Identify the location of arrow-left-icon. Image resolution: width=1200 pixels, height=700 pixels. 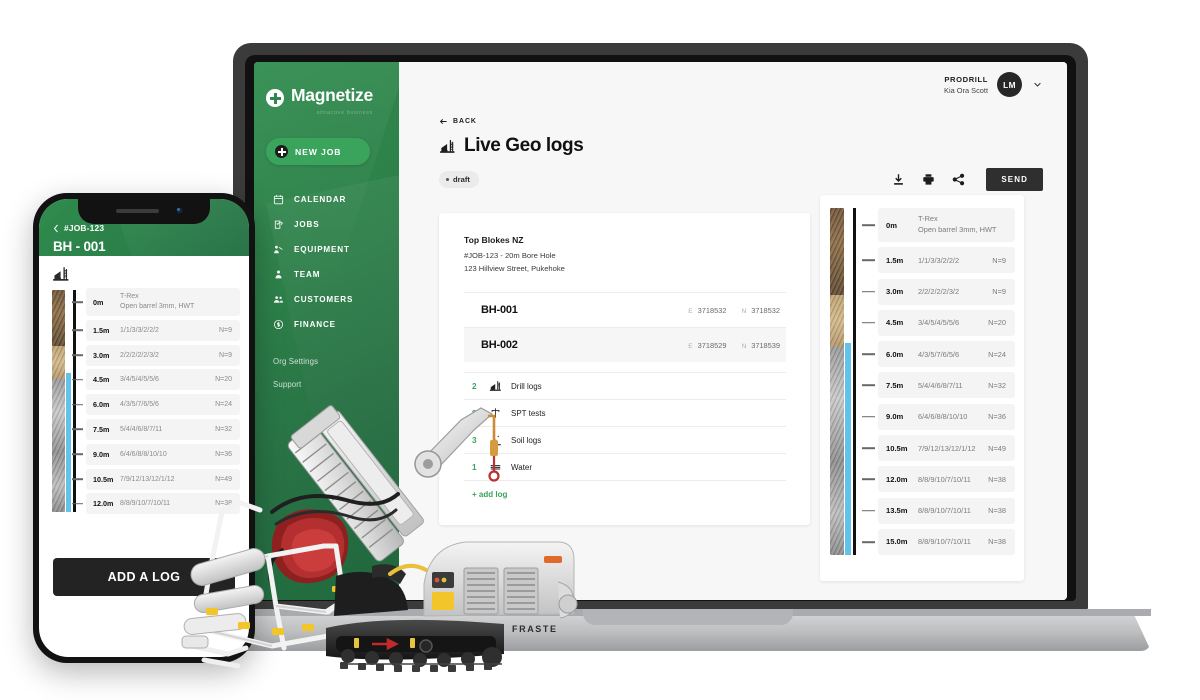
(443, 121).